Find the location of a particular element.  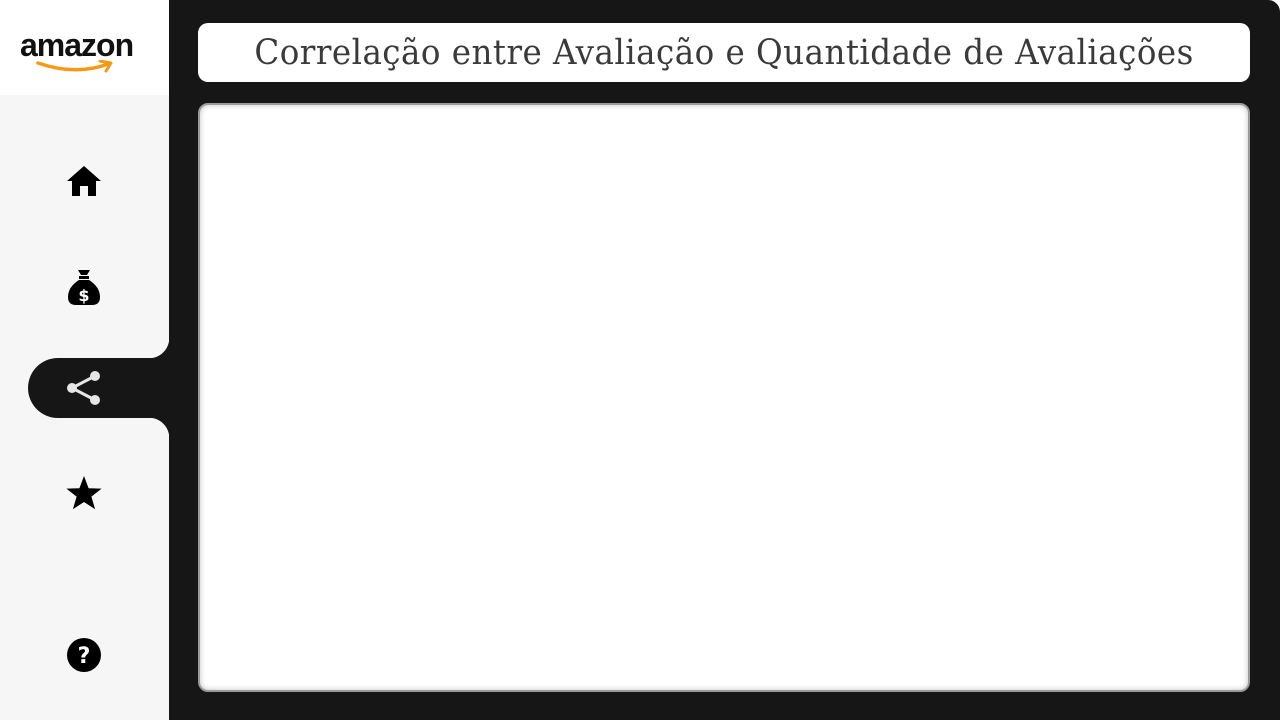

question-circle-icon: ? is located at coordinates (83, 655).